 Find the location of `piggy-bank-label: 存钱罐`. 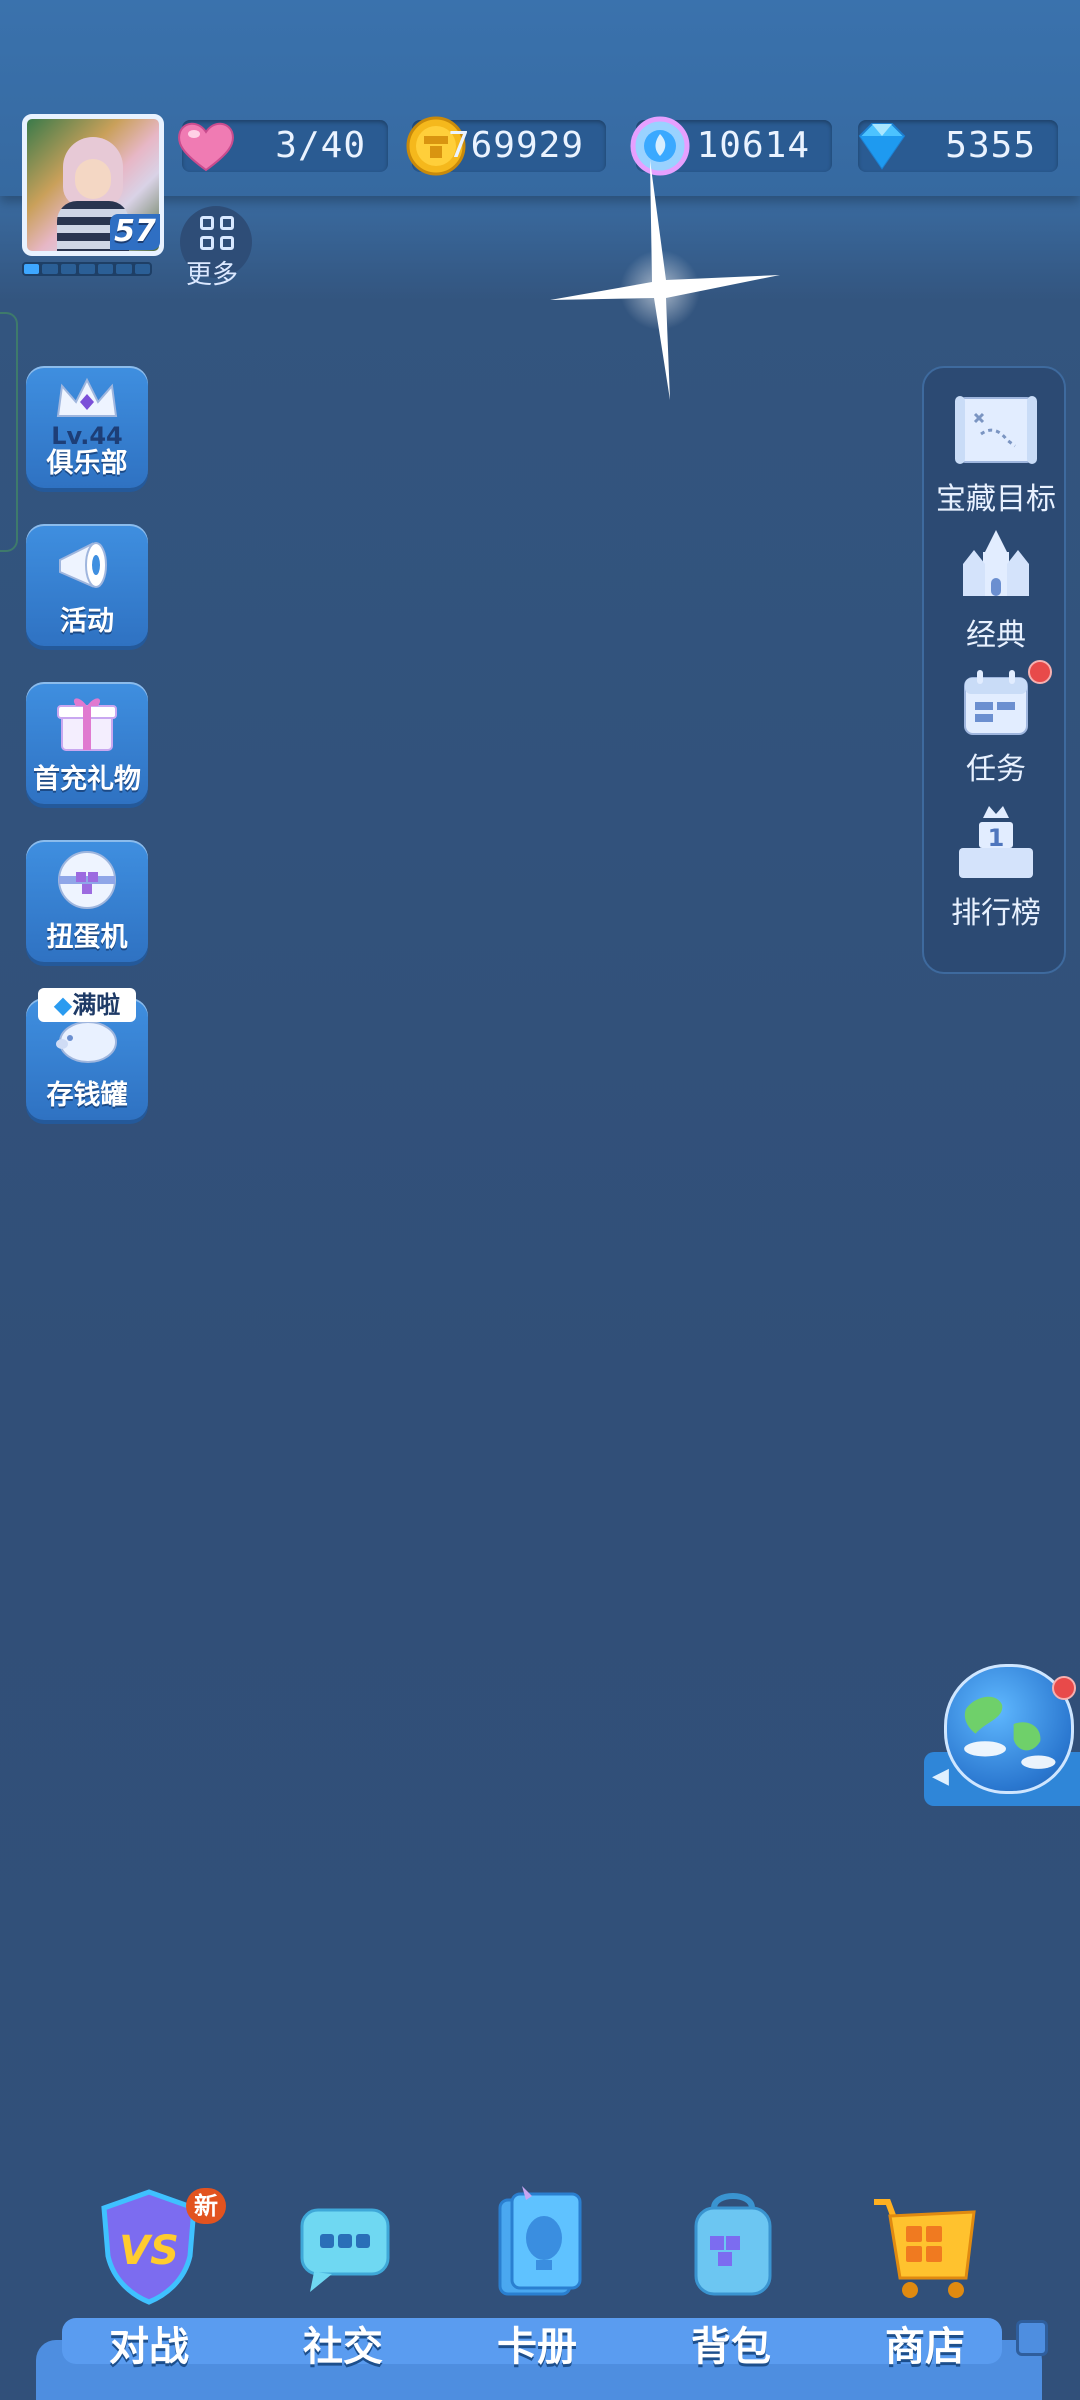

piggy-bank-label: 存钱罐 is located at coordinates (87, 1095).